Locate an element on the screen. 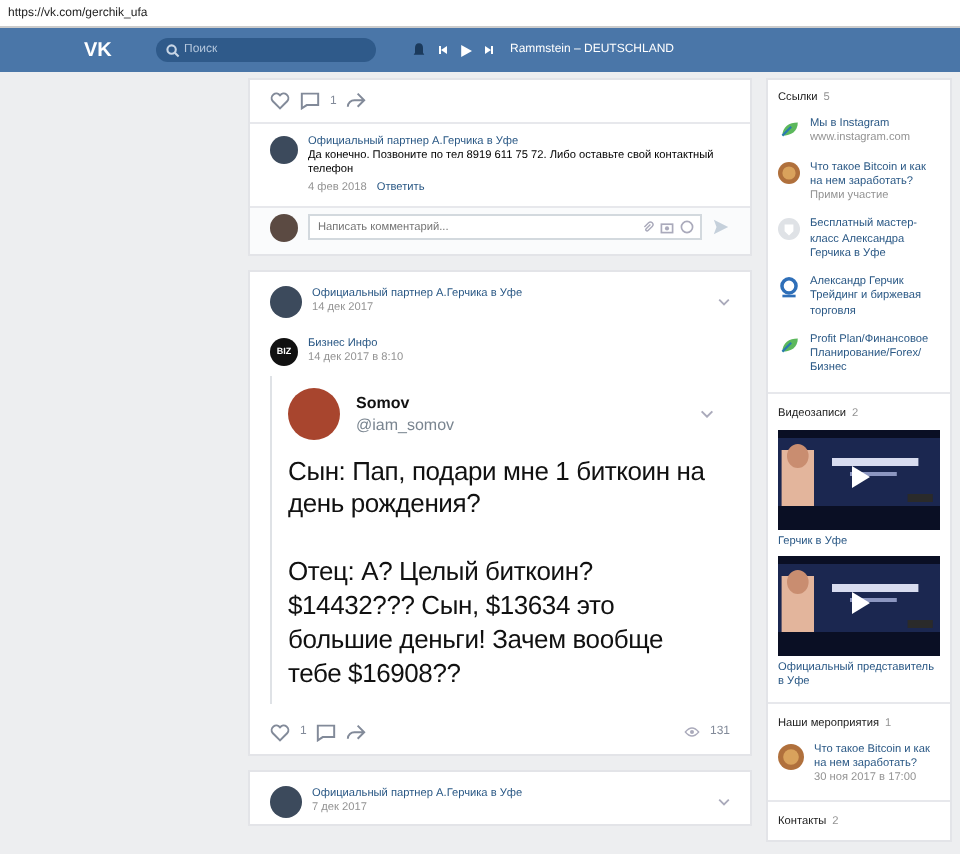 The image size is (960, 854). camera-icon is located at coordinates (667, 227).